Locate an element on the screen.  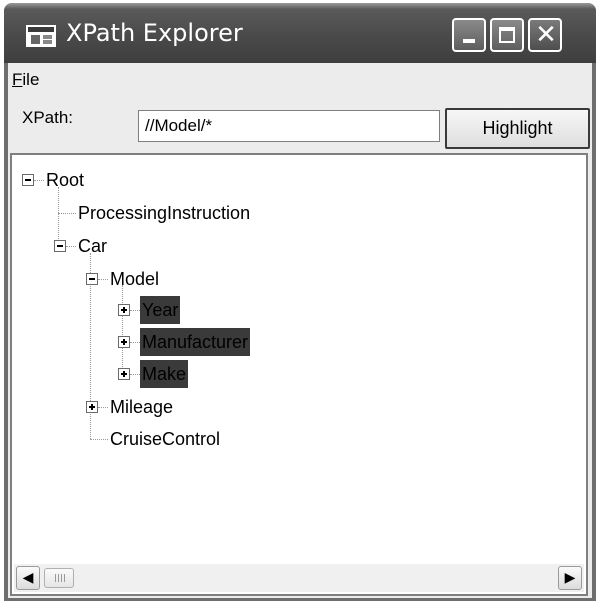
chevron-left-icon: ◀ is located at coordinates (28, 578).